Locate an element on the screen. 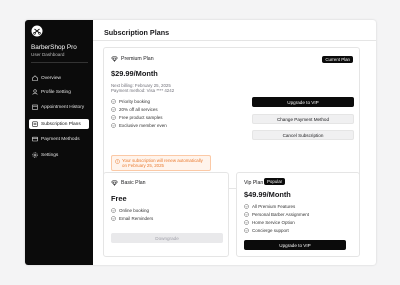 This screenshot has height=285, width=400. sidebar-item-subscription-plans: Subscription Plans is located at coordinates (59, 124).